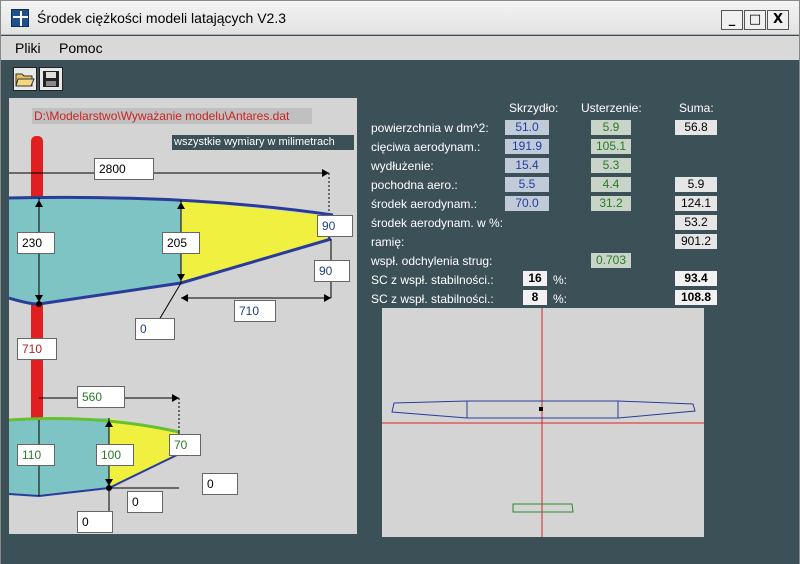 The image size is (800, 564). Describe the element at coordinates (332, 271) in the screenshot. I see `wing-tip-sweep-field: 90` at that location.